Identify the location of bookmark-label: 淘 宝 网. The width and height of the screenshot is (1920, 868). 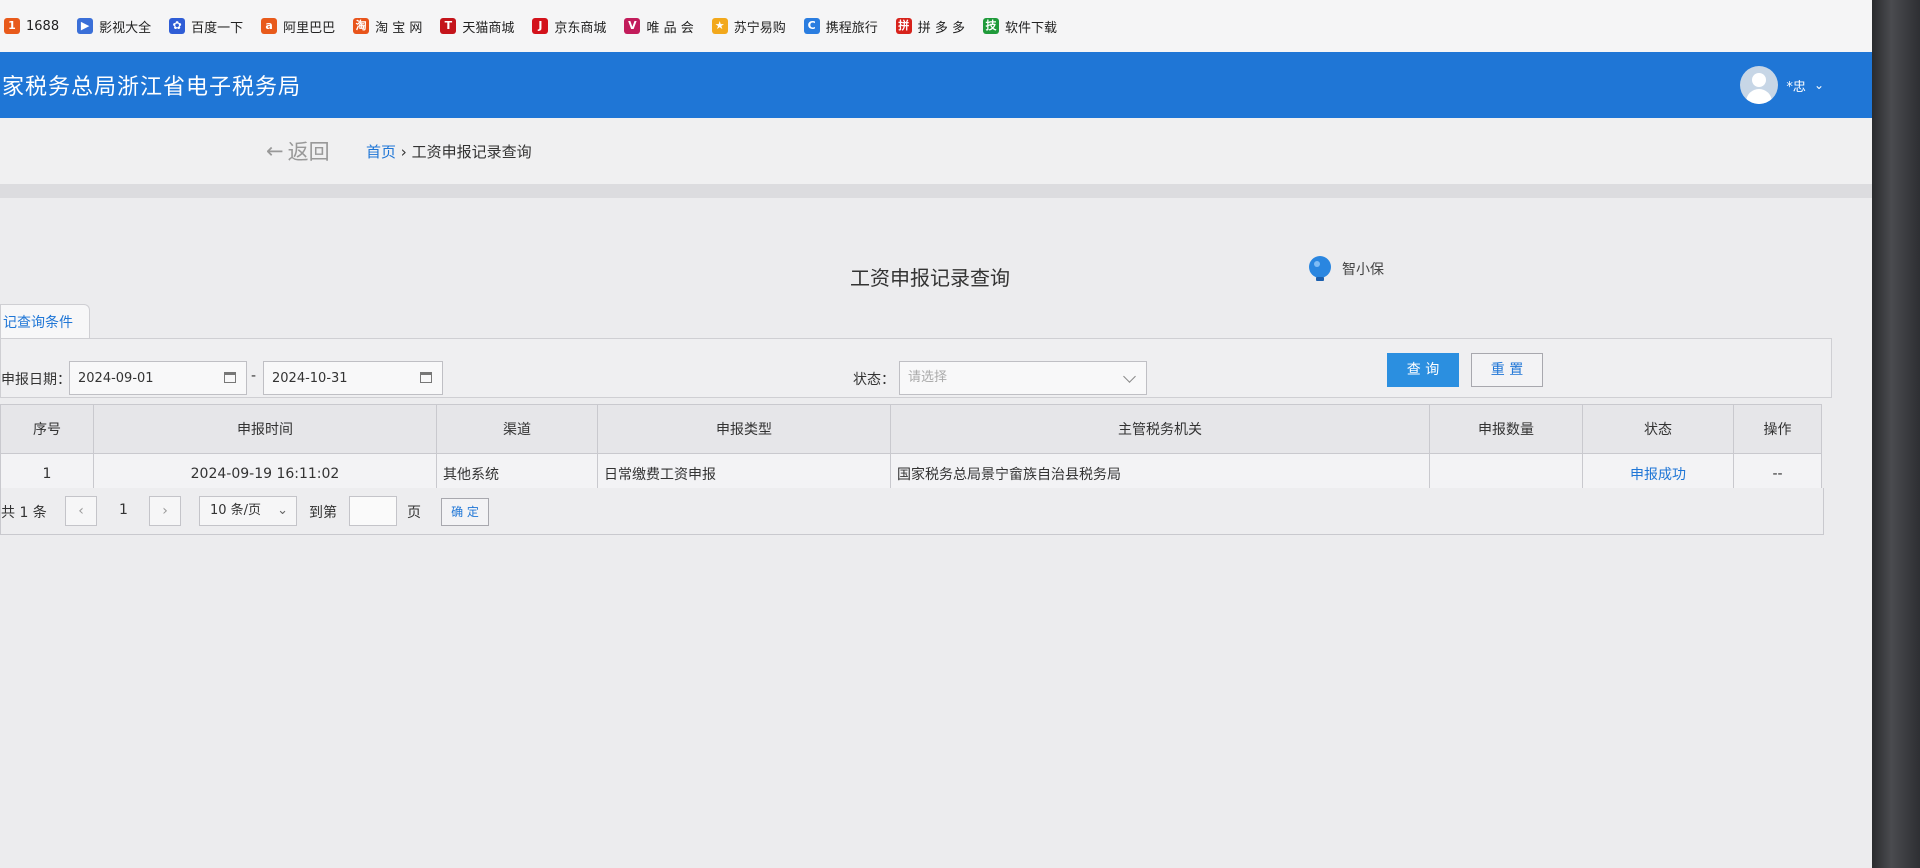
(399, 28).